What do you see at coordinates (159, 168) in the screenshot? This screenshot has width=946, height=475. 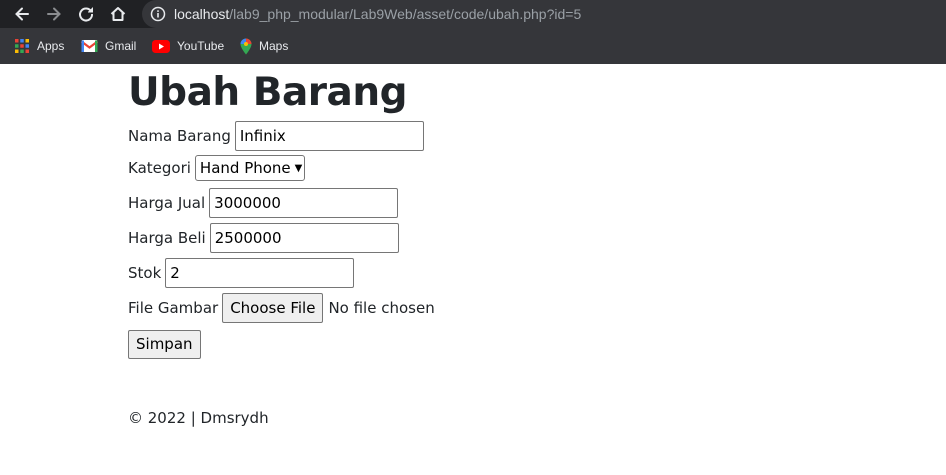 I see `kategori-label: Kategori` at bounding box center [159, 168].